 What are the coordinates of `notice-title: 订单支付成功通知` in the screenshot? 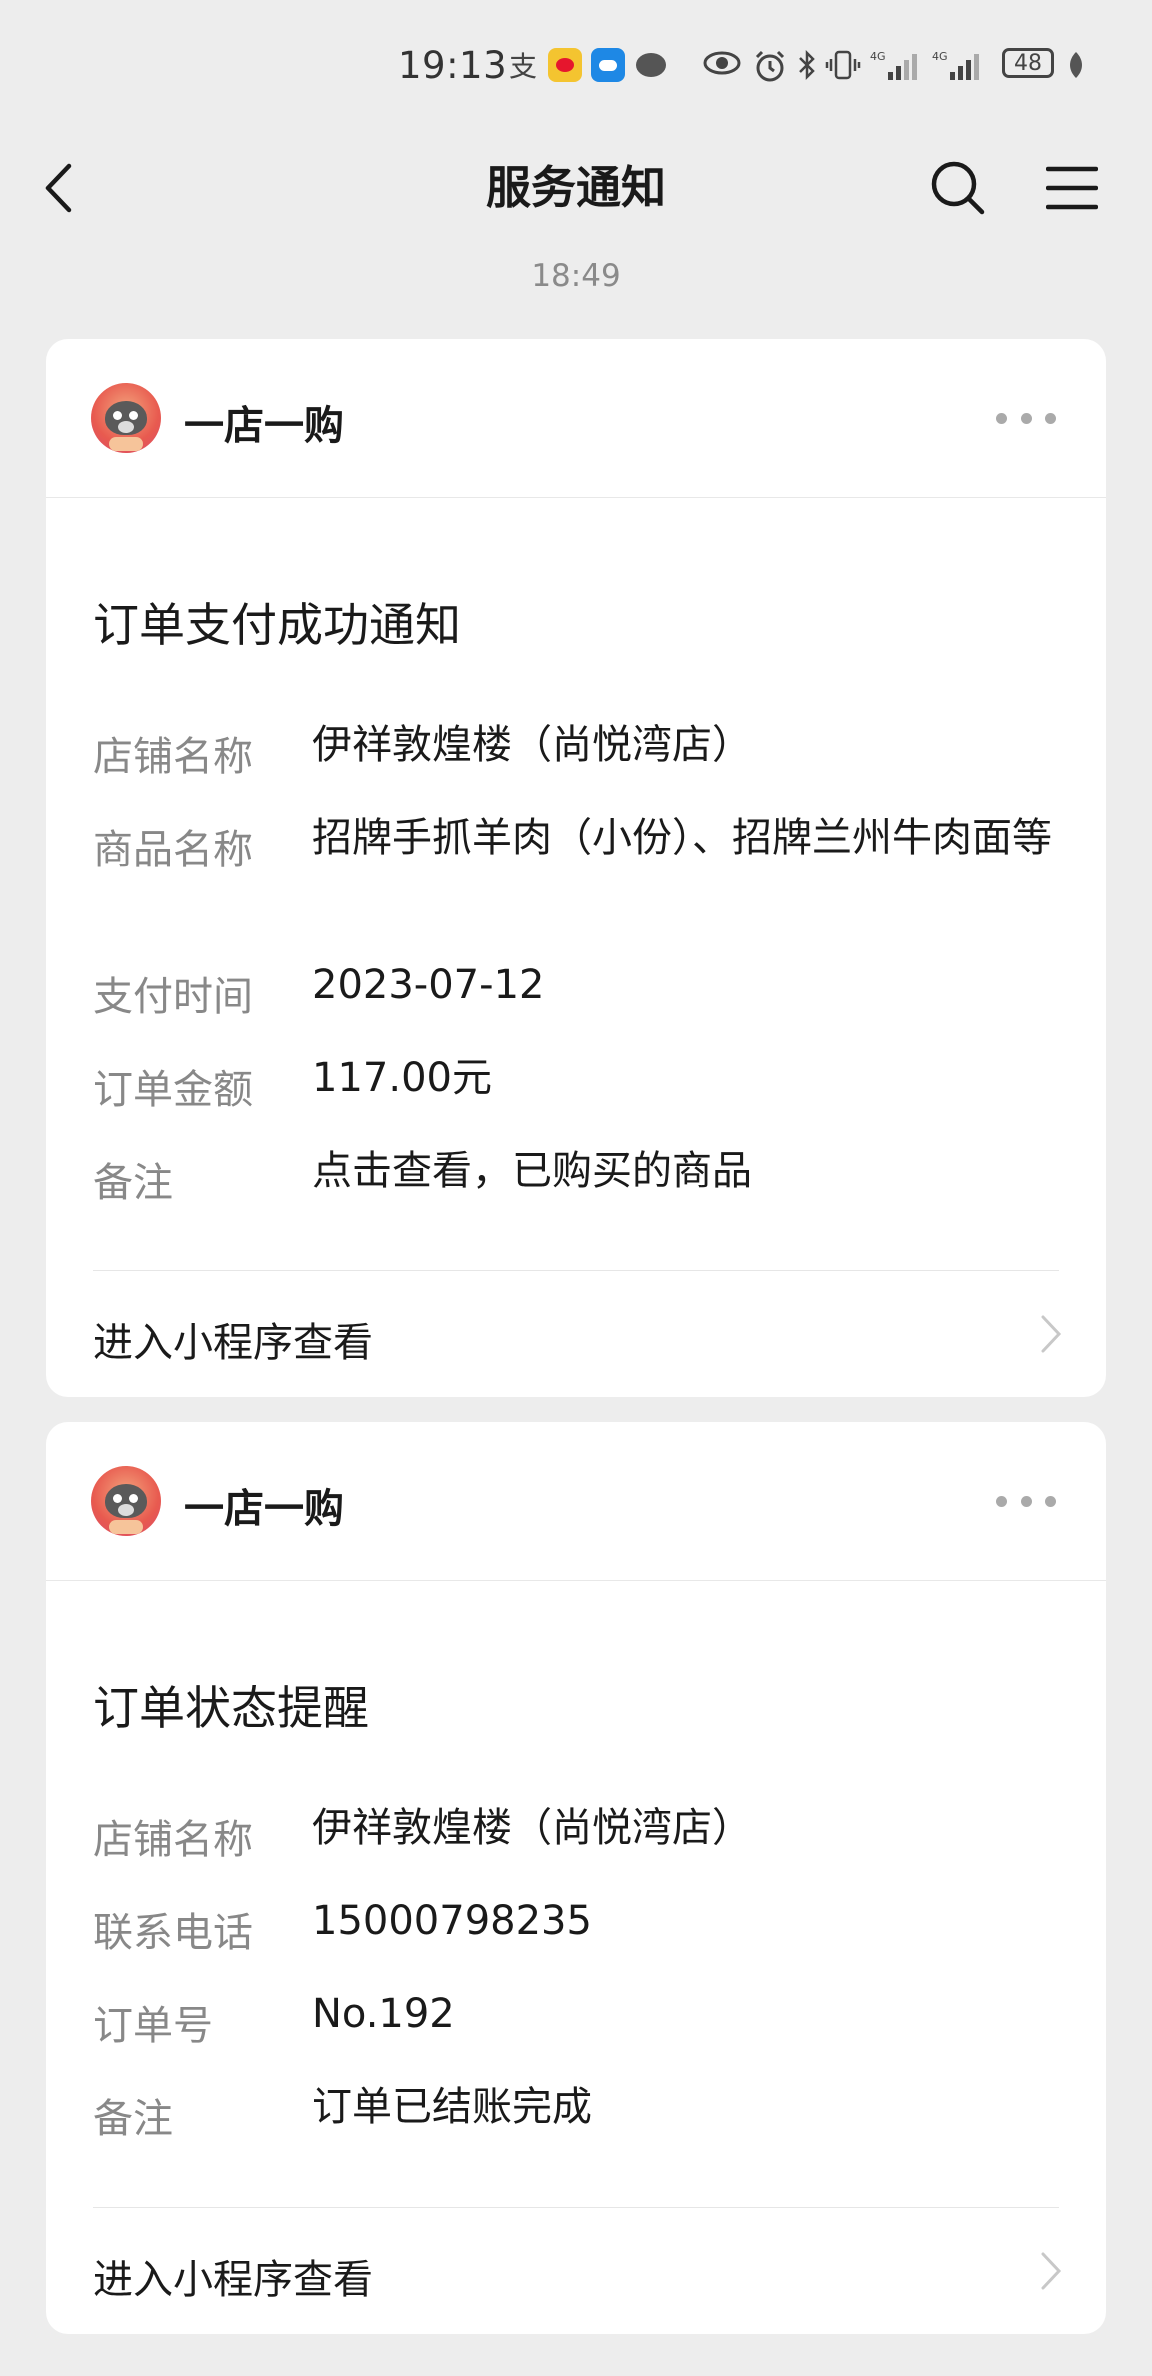 It's located at (277, 625).